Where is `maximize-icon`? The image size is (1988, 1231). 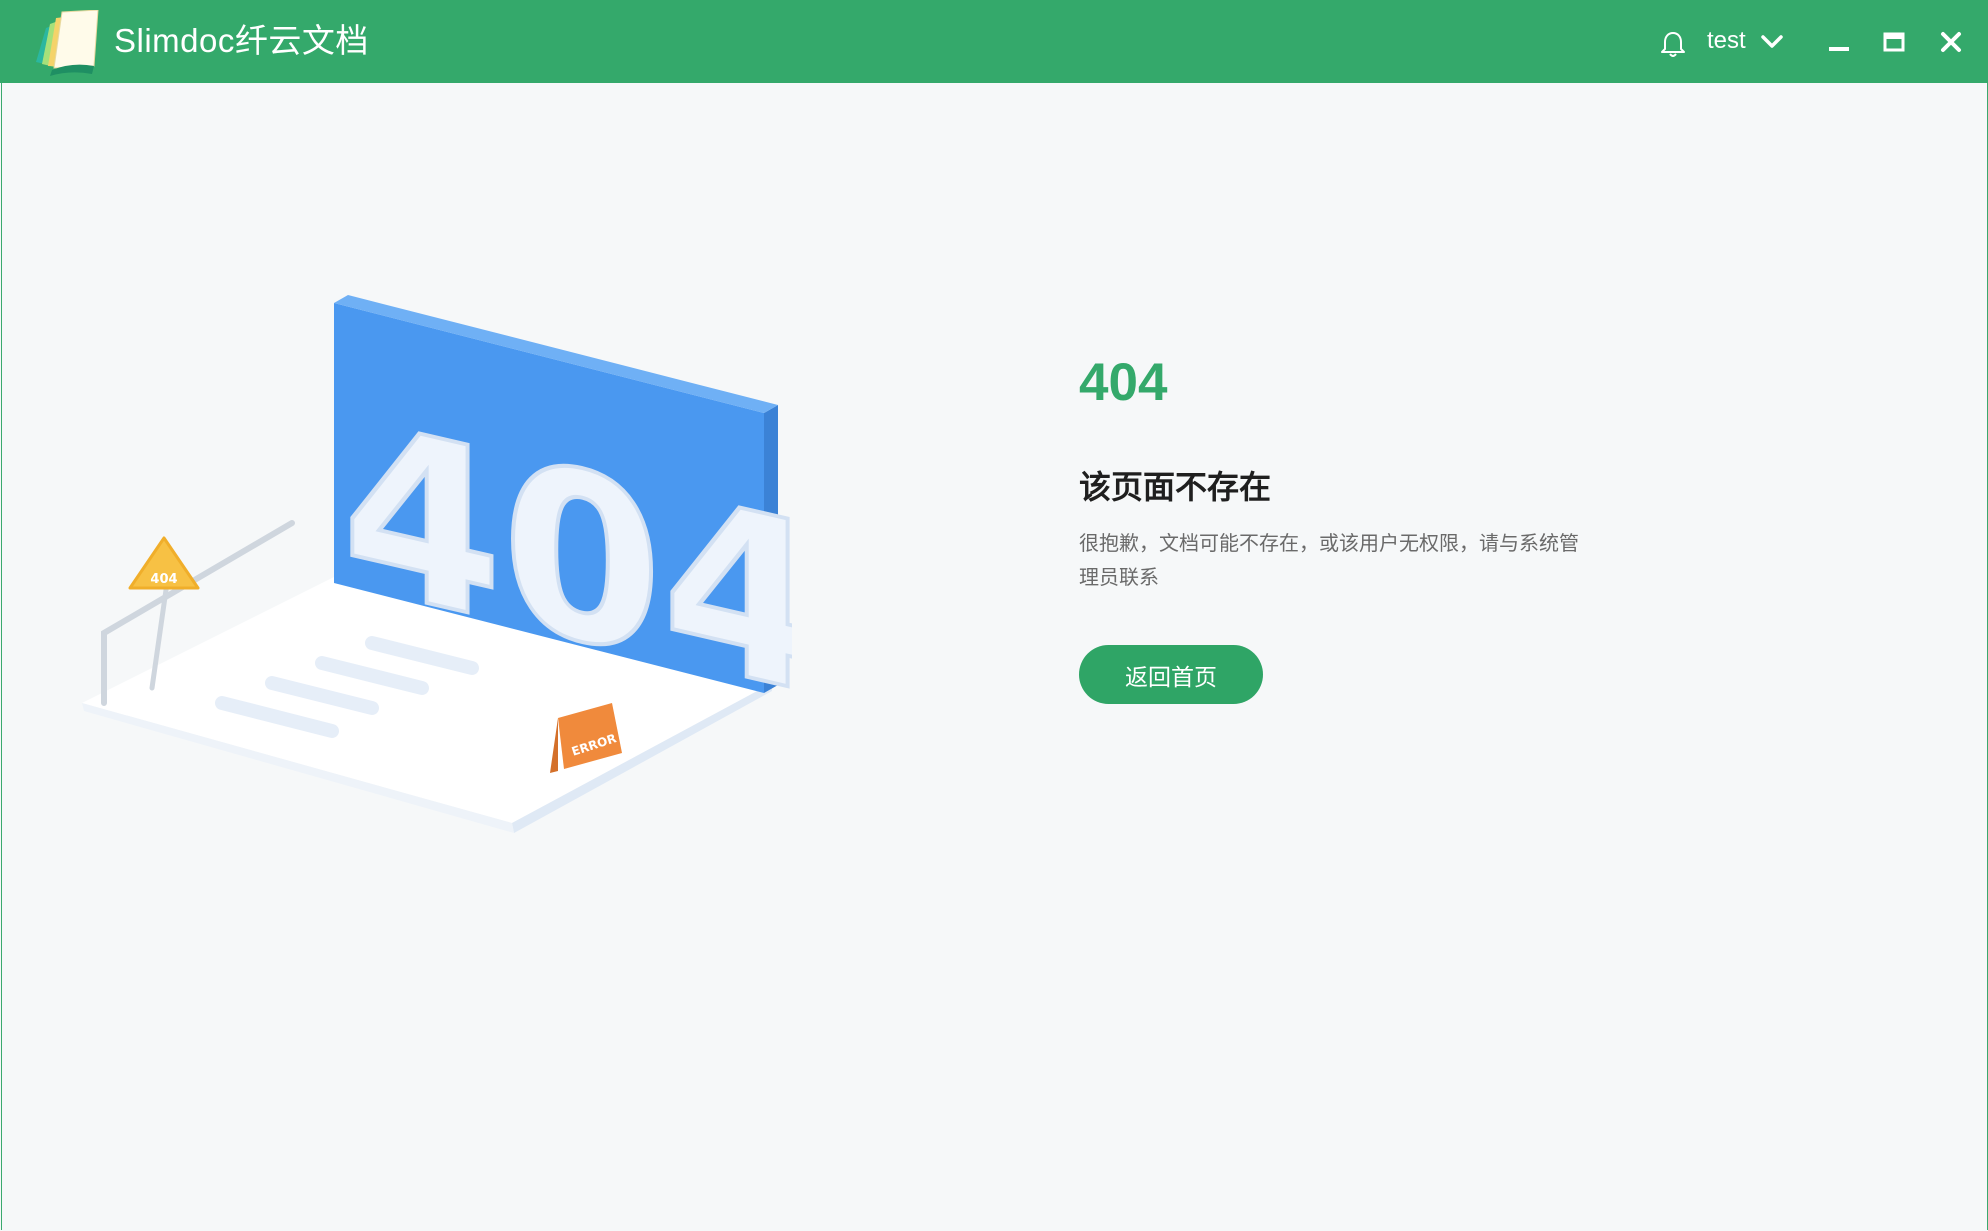 maximize-icon is located at coordinates (1894, 42).